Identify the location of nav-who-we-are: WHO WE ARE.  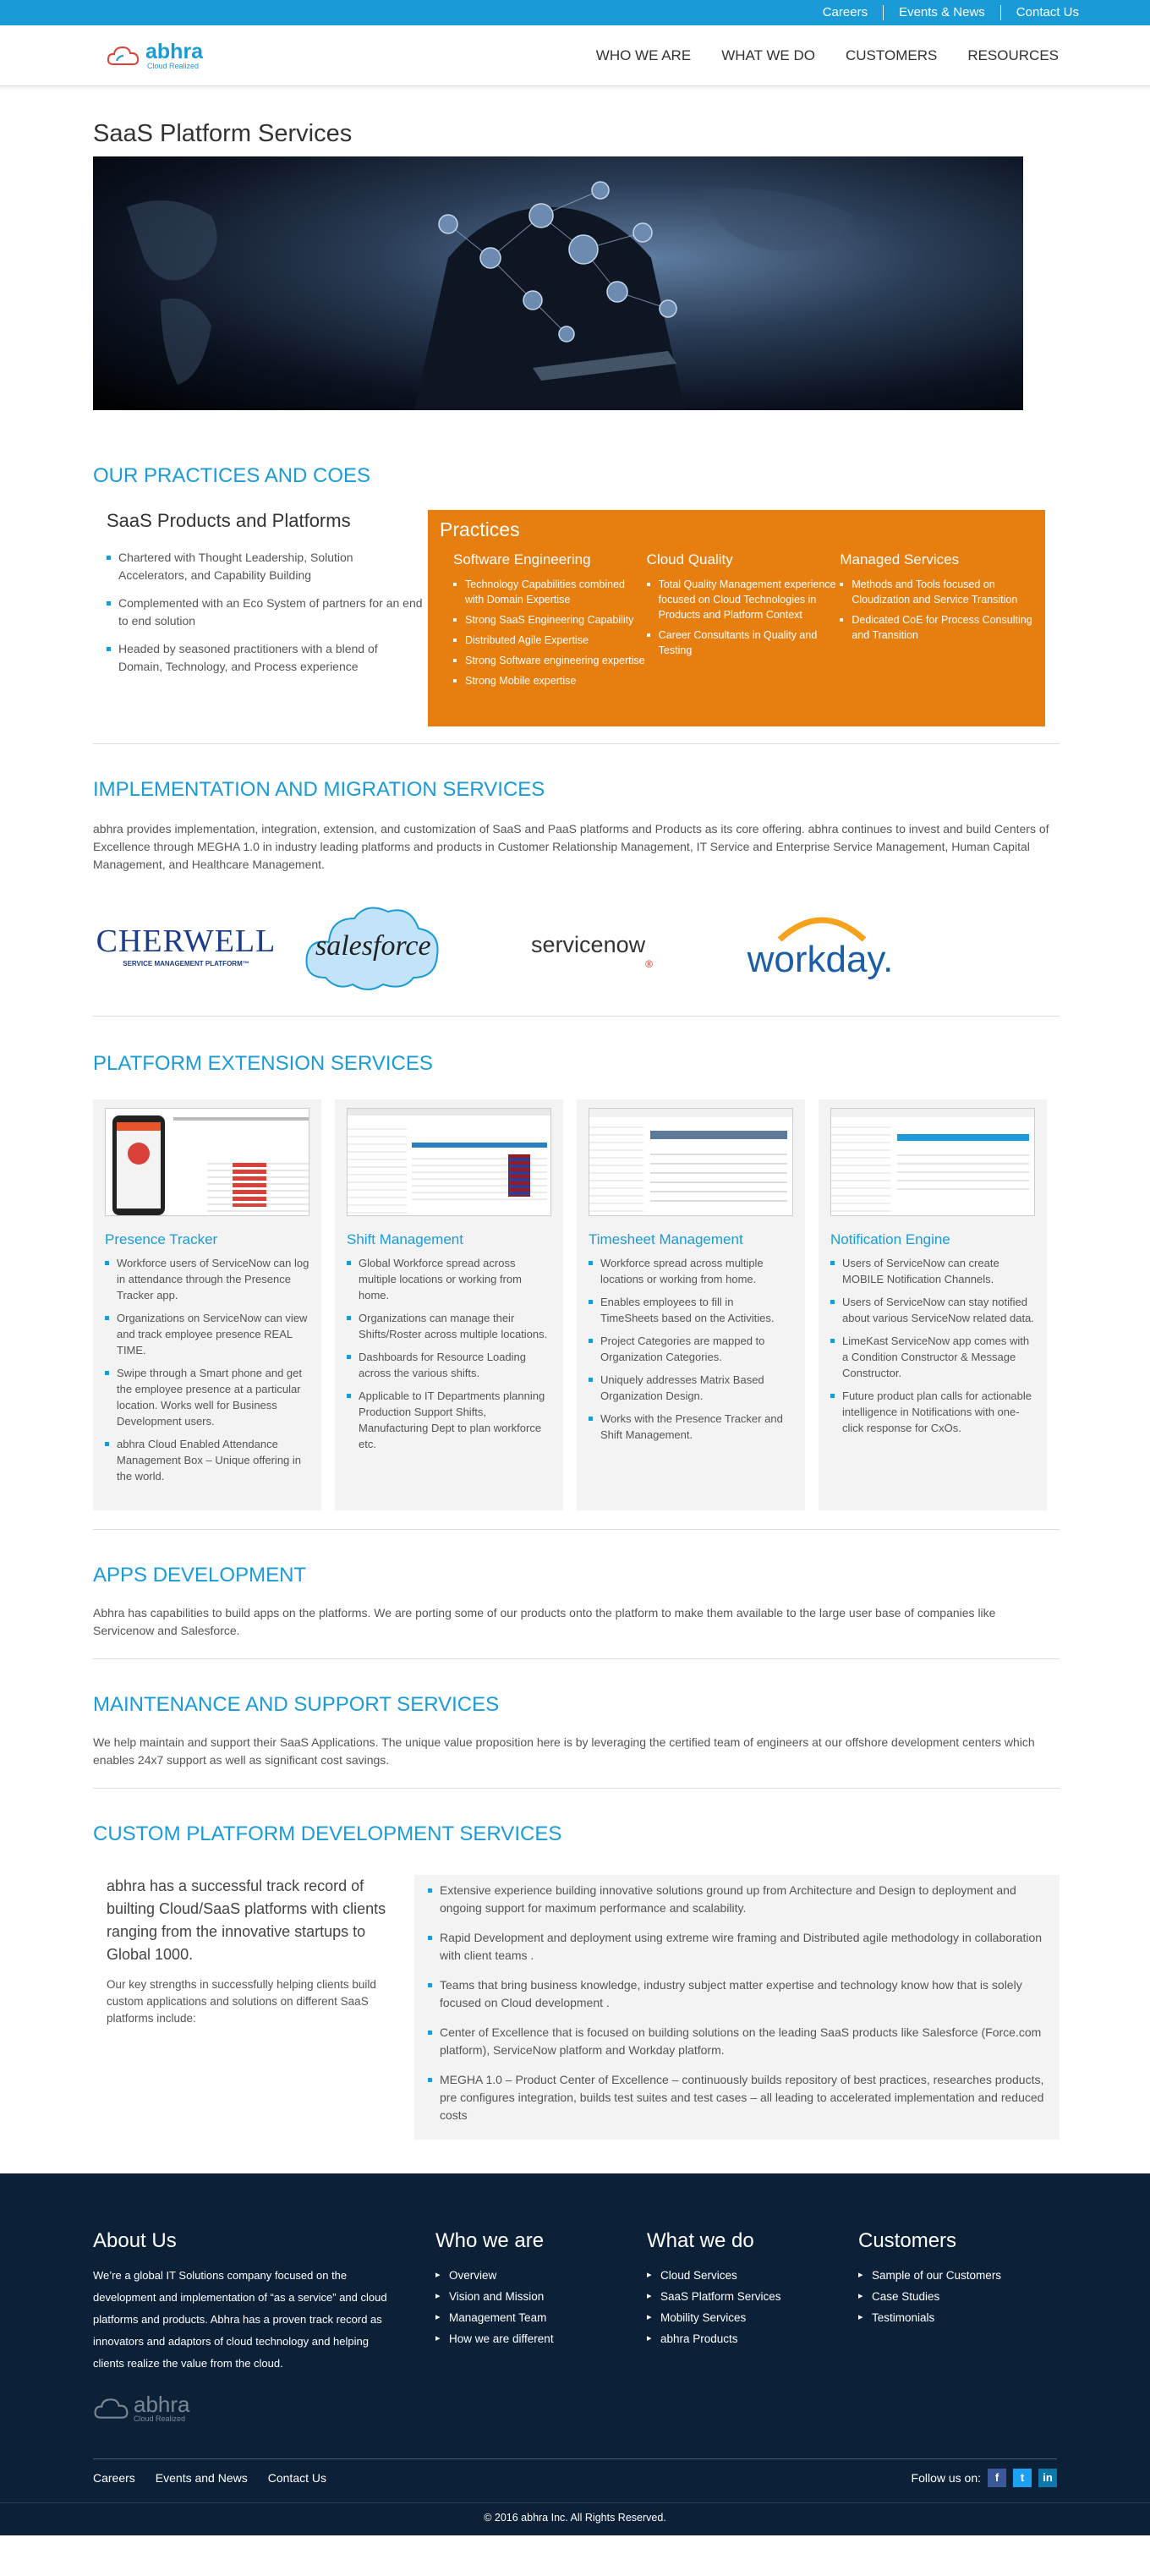
(643, 55).